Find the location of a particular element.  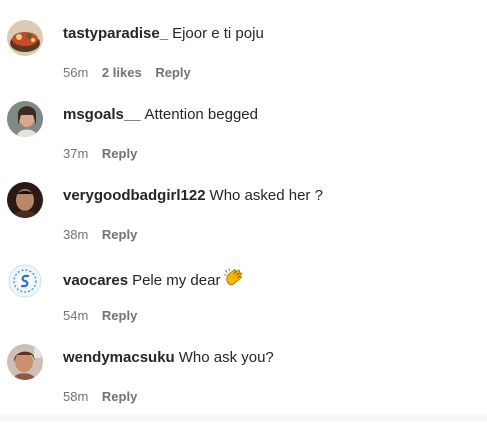

username-link: verygoodbadgirl122 is located at coordinates (134, 195).